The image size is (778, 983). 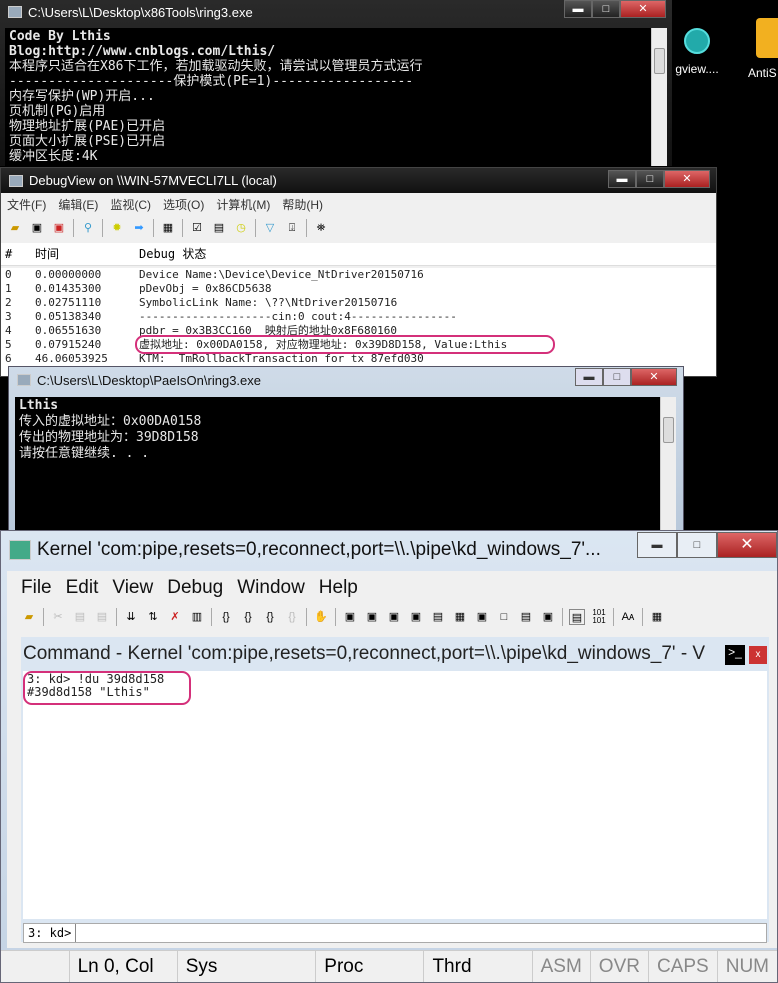 What do you see at coordinates (117, 228) in the screenshot?
I see `capture-icon: ✹` at bounding box center [117, 228].